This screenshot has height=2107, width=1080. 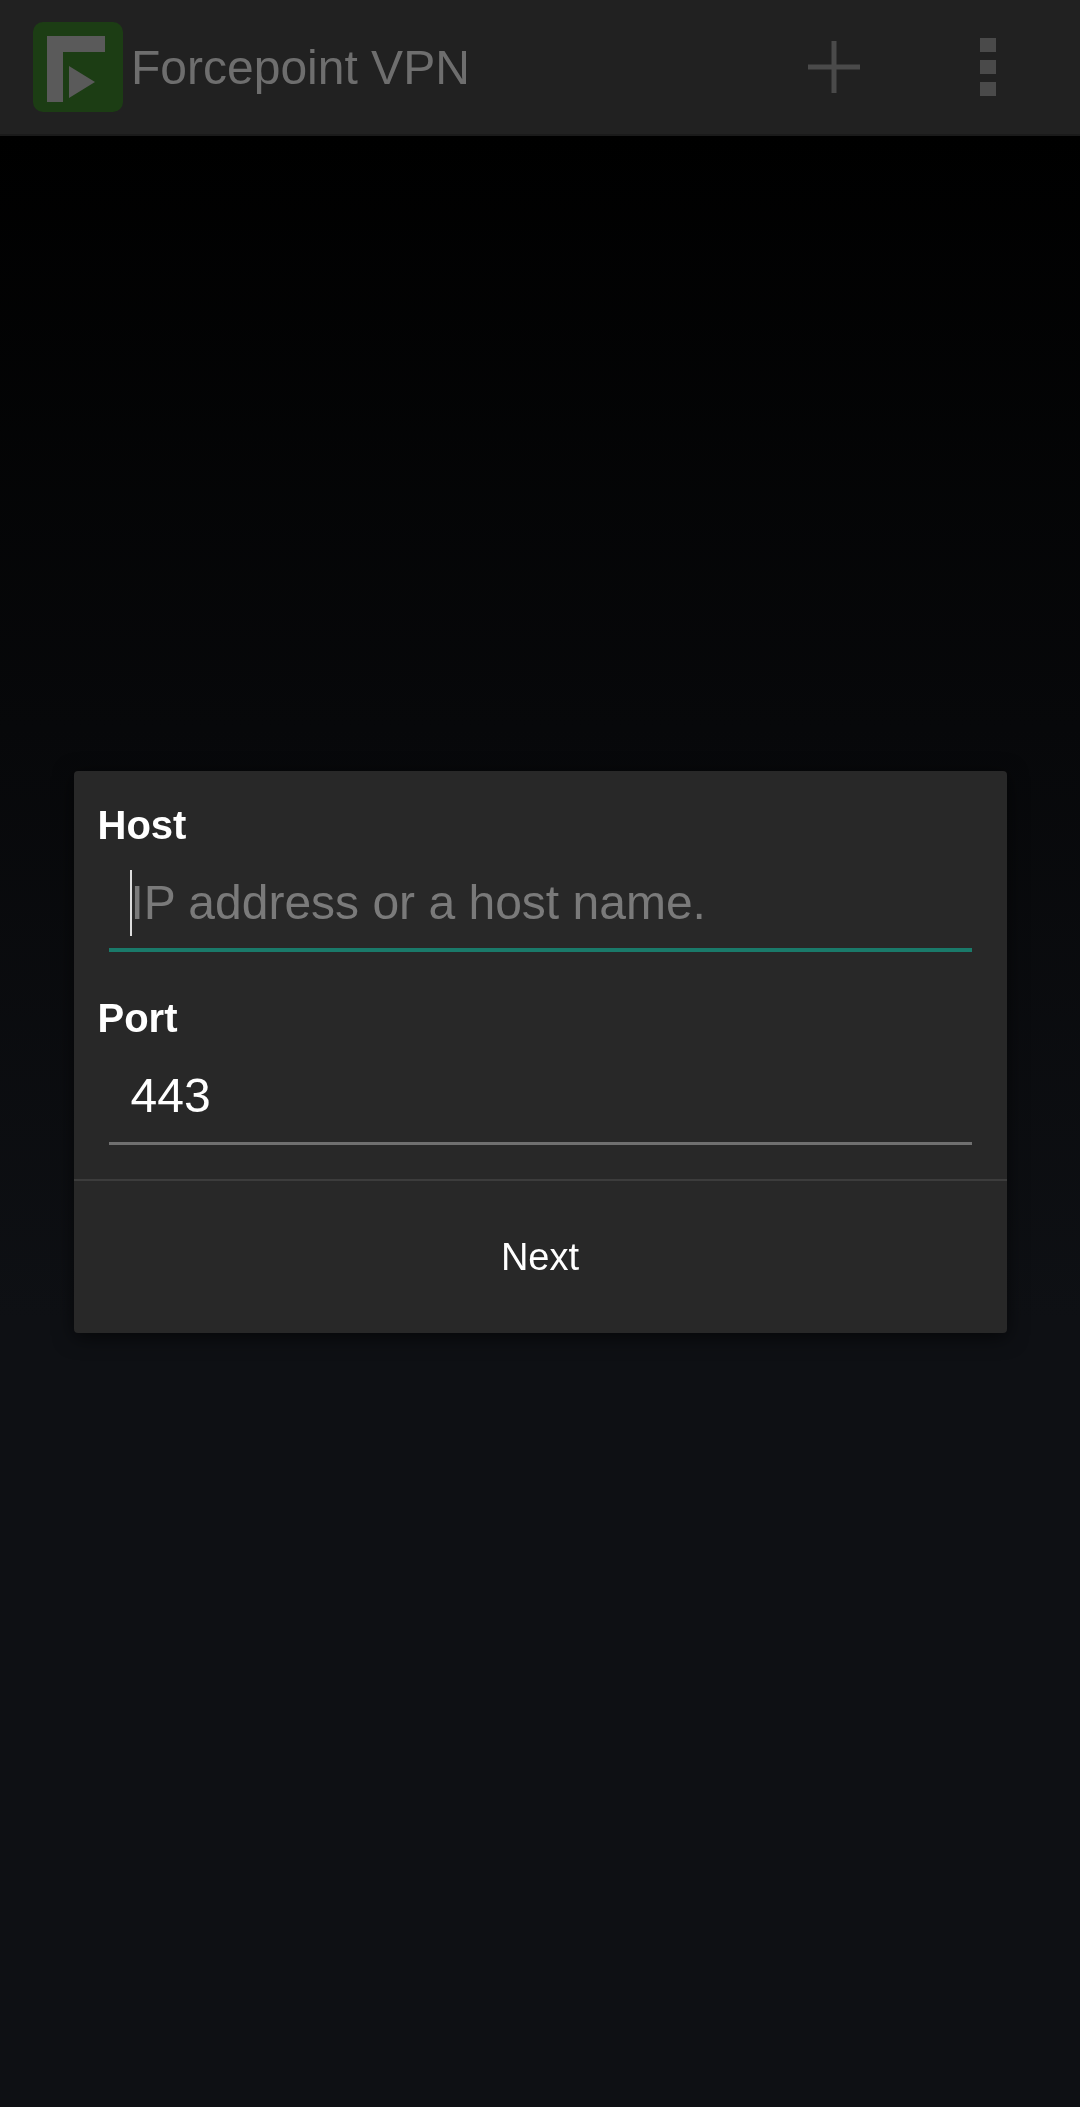 I want to click on logo-icon, so click(x=78, y=67).